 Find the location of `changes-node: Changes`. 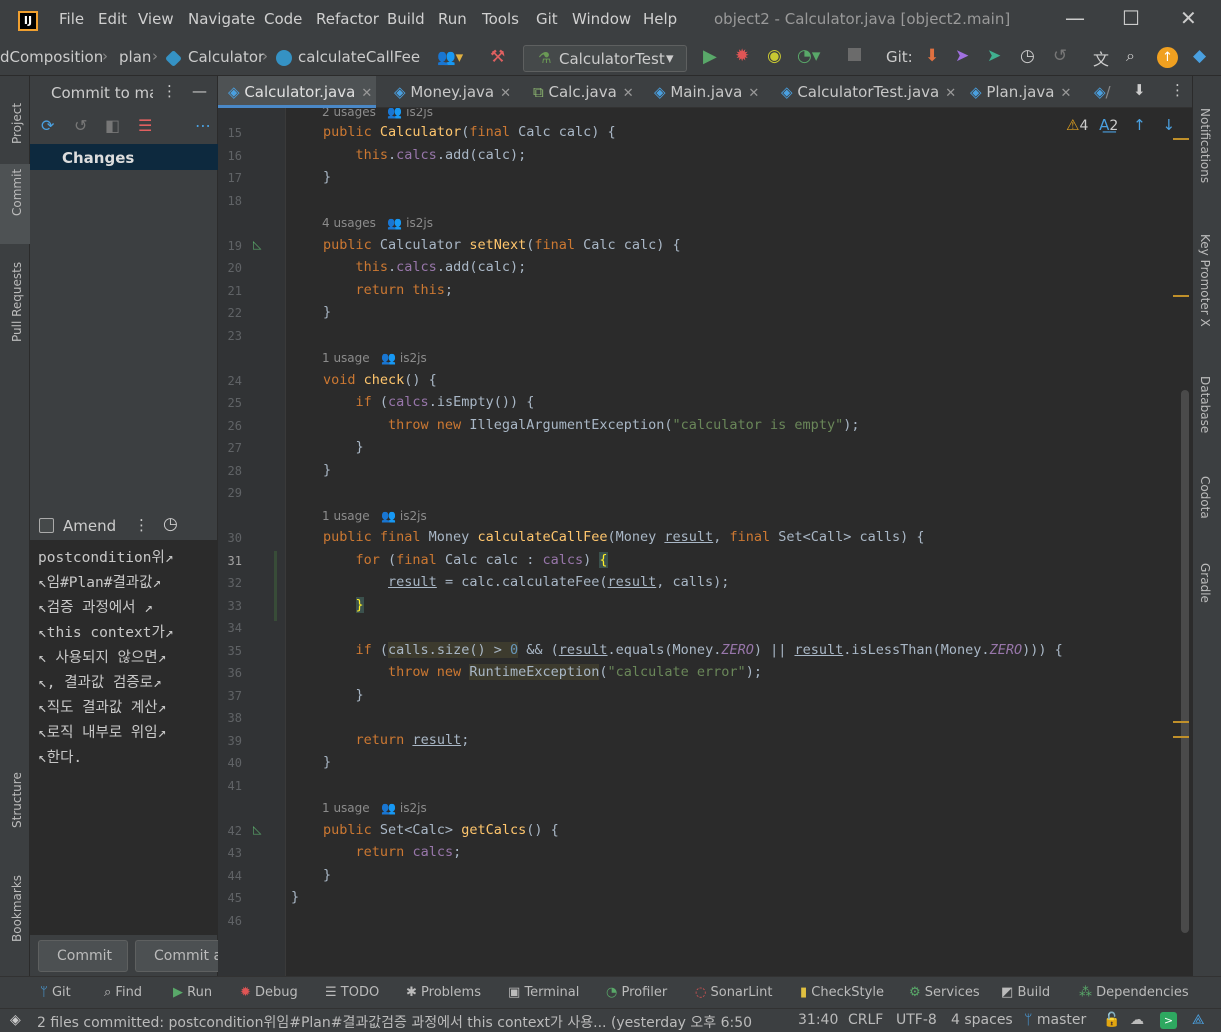

changes-node: Changes is located at coordinates (124, 157).